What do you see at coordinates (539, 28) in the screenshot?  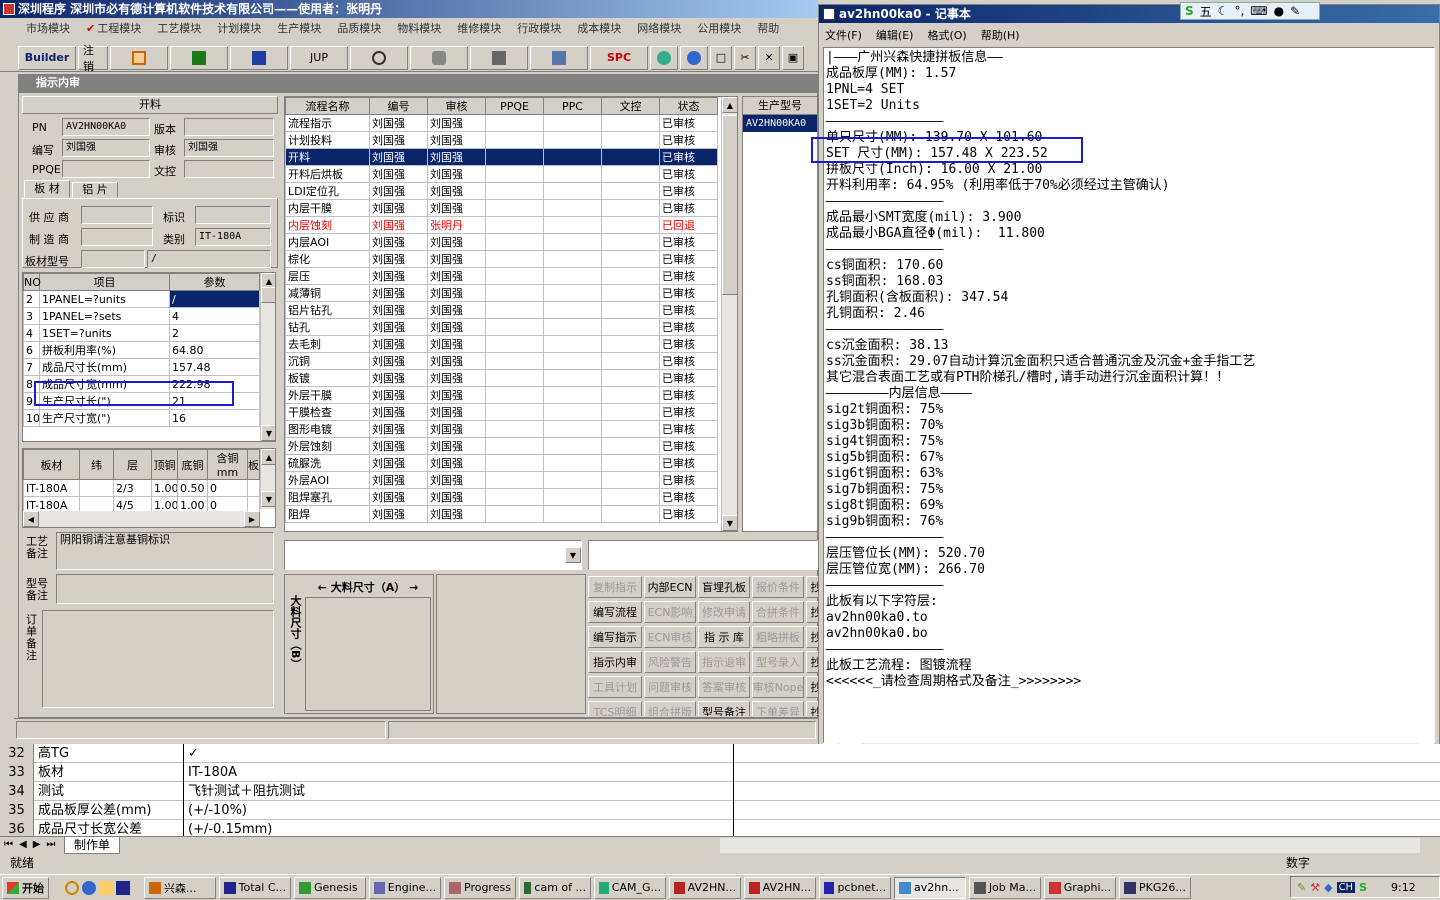 I see `menu-item: 行政模块` at bounding box center [539, 28].